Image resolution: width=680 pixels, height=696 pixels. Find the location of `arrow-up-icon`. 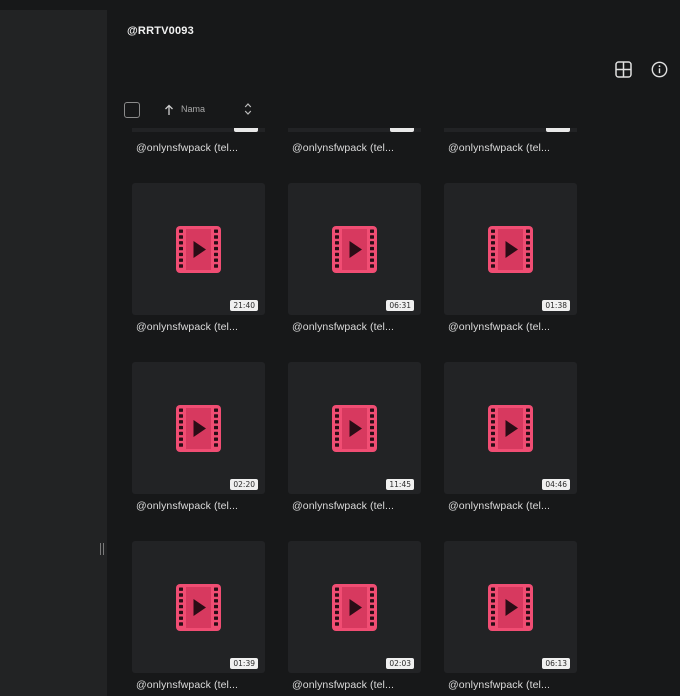

arrow-up-icon is located at coordinates (169, 109).